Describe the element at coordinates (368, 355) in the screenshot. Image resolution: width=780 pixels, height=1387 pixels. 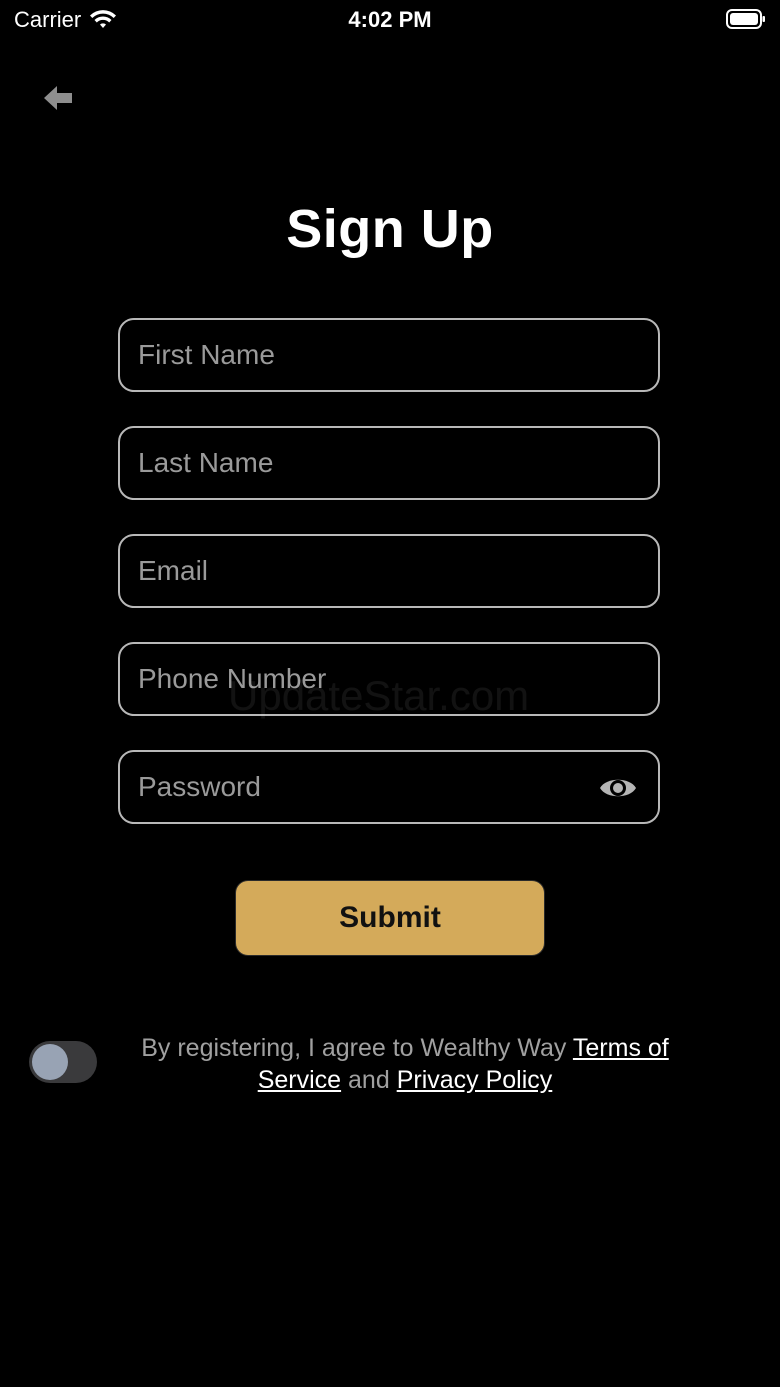
I see `first-name-input` at that location.